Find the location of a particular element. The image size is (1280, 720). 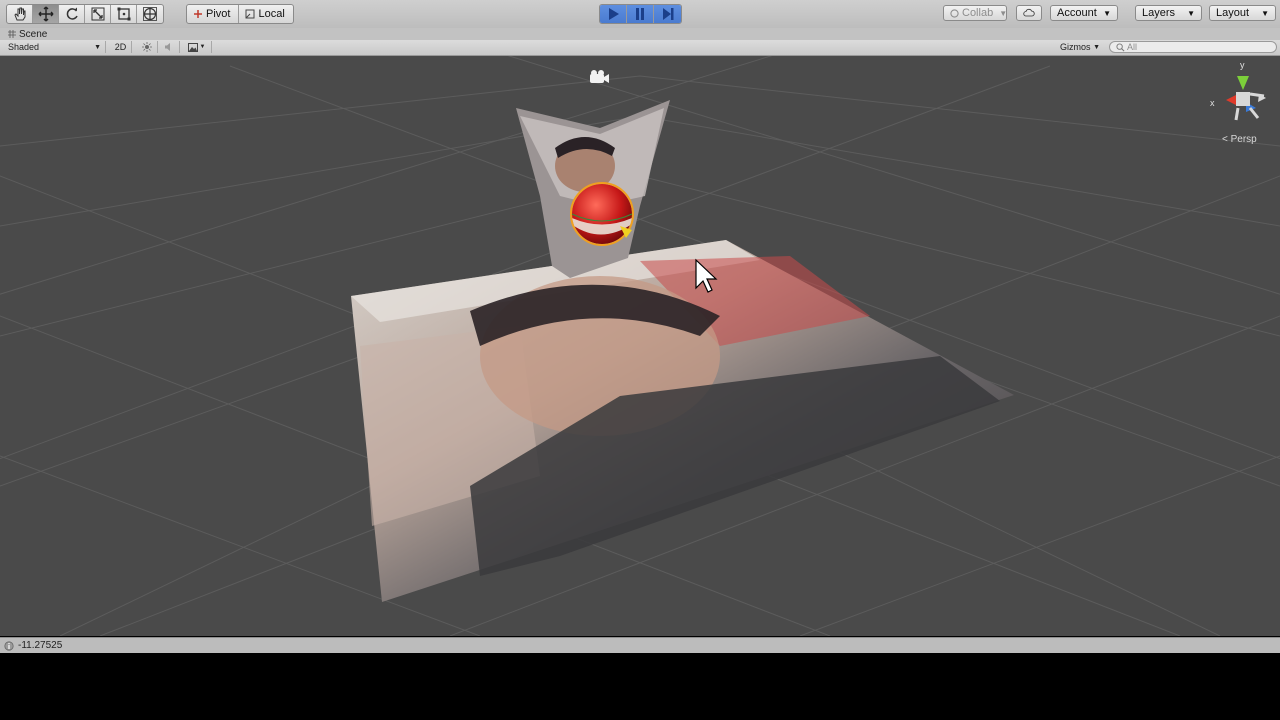

cloud-button is located at coordinates (1029, 13).